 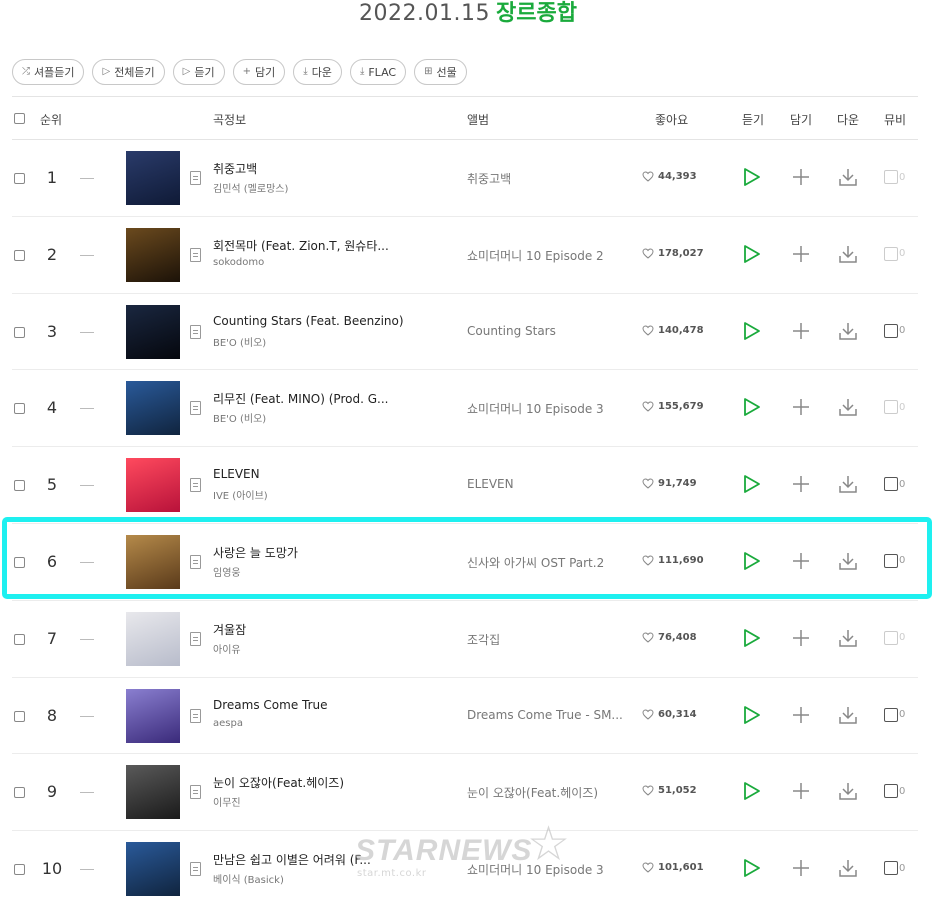 What do you see at coordinates (259, 72) in the screenshot?
I see `toolbar-button-3: + 담기` at bounding box center [259, 72].